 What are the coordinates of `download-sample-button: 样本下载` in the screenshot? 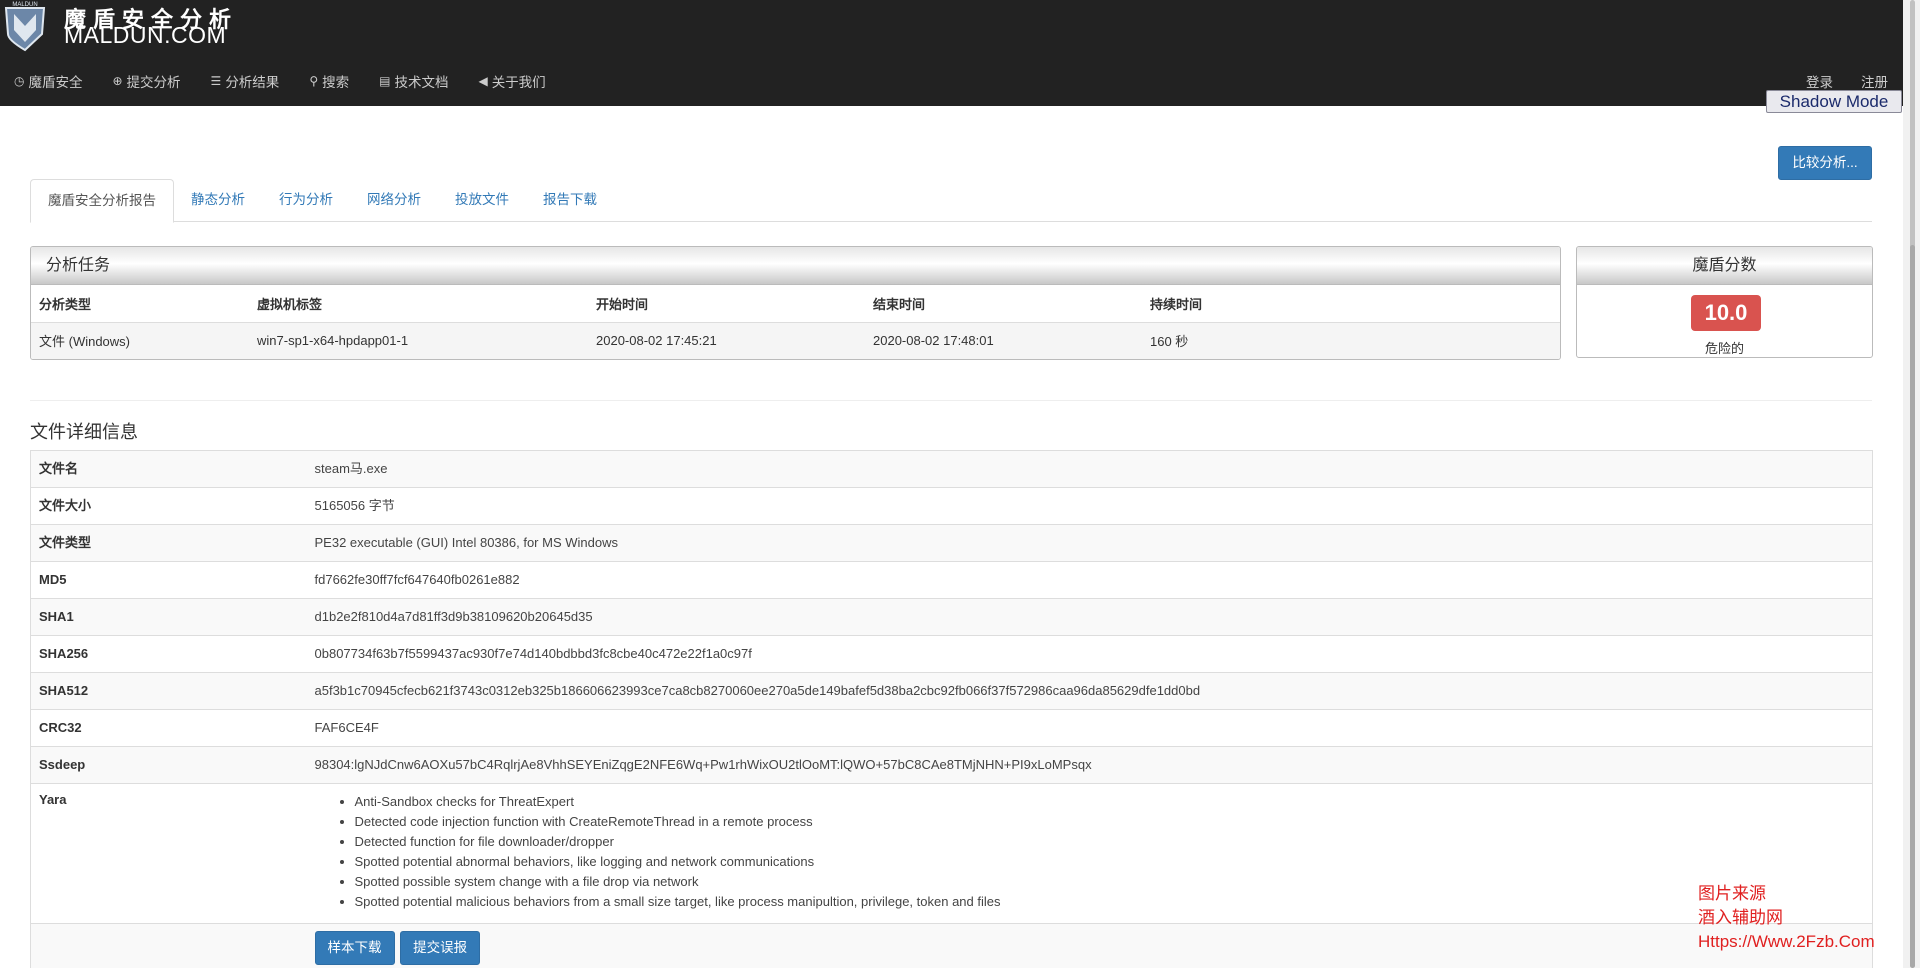 It's located at (354, 948).